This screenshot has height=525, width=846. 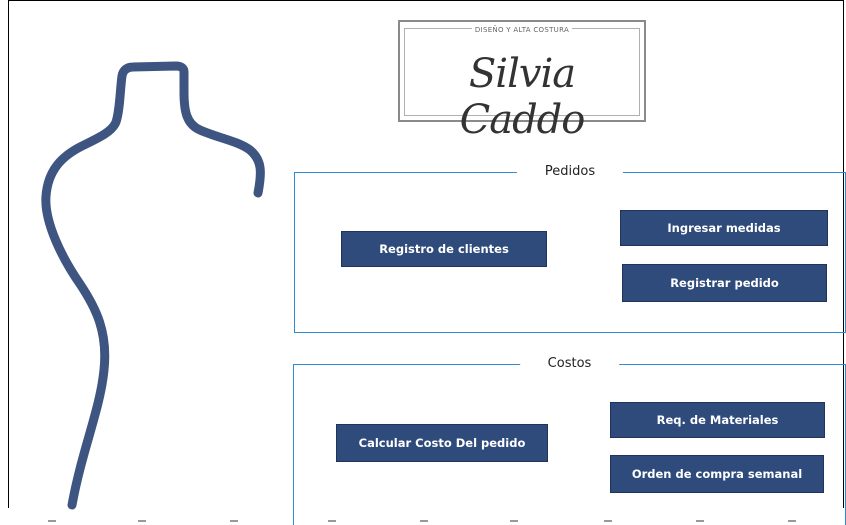 I want to click on orden-compra-button: Orden de compra semanal, so click(x=717, y=474).